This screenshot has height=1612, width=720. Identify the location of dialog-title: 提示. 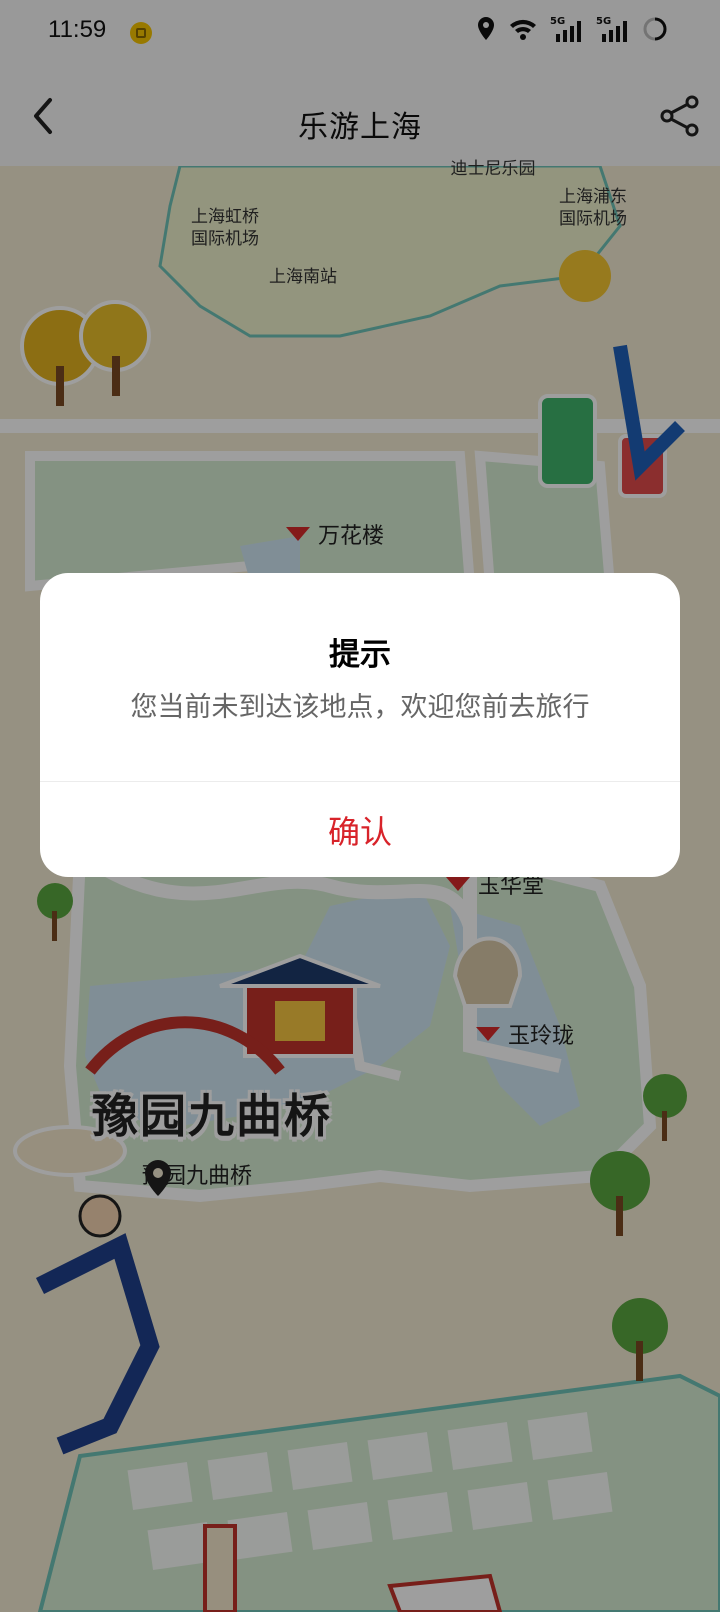
(360, 655).